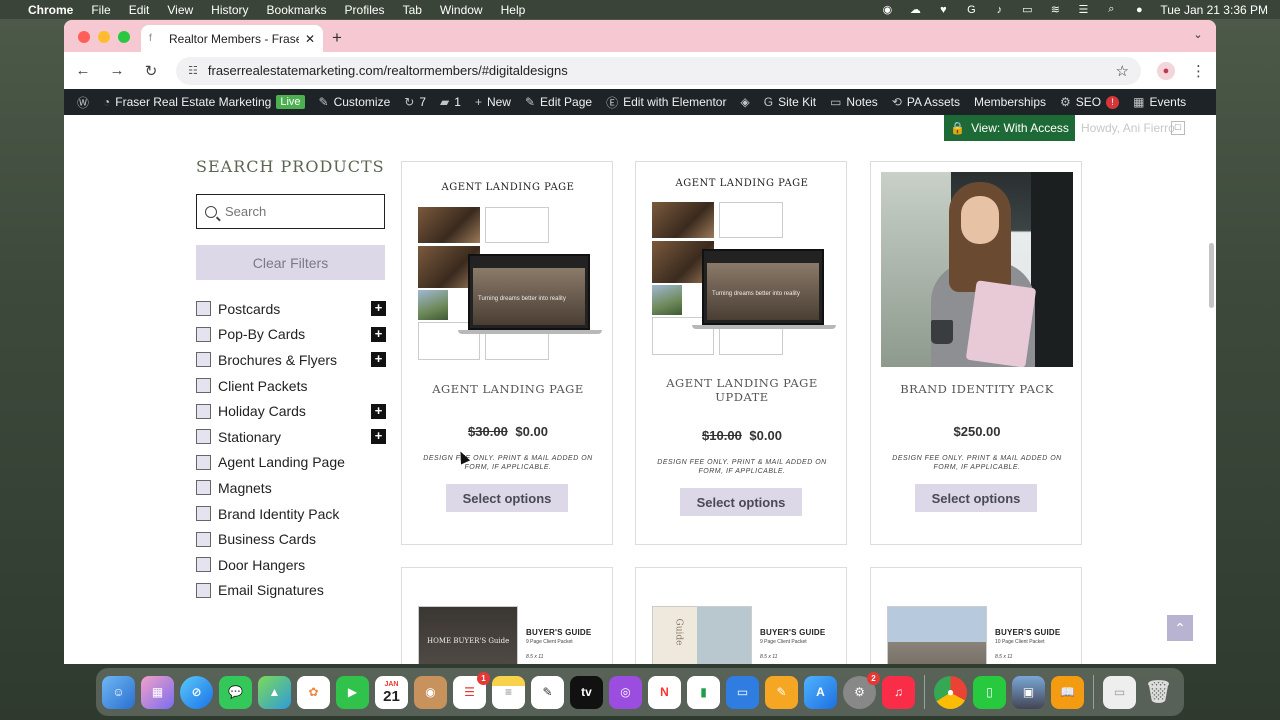 This screenshot has width=1280, height=720. Describe the element at coordinates (249, 437) in the screenshot. I see `category-label: Stationary` at that location.